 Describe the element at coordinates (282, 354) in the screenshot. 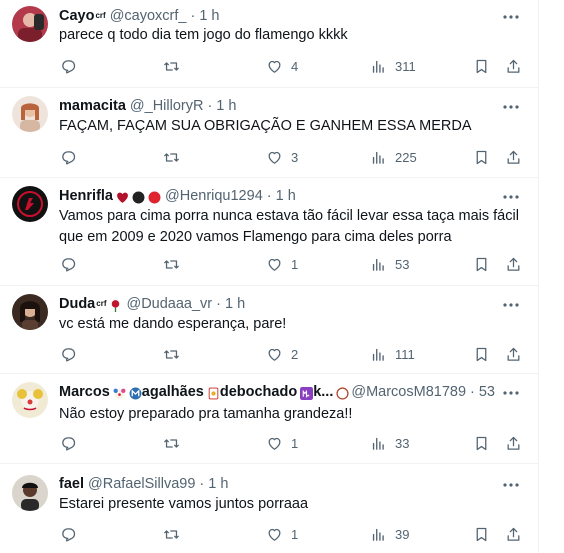

I see `like-button: 2` at that location.